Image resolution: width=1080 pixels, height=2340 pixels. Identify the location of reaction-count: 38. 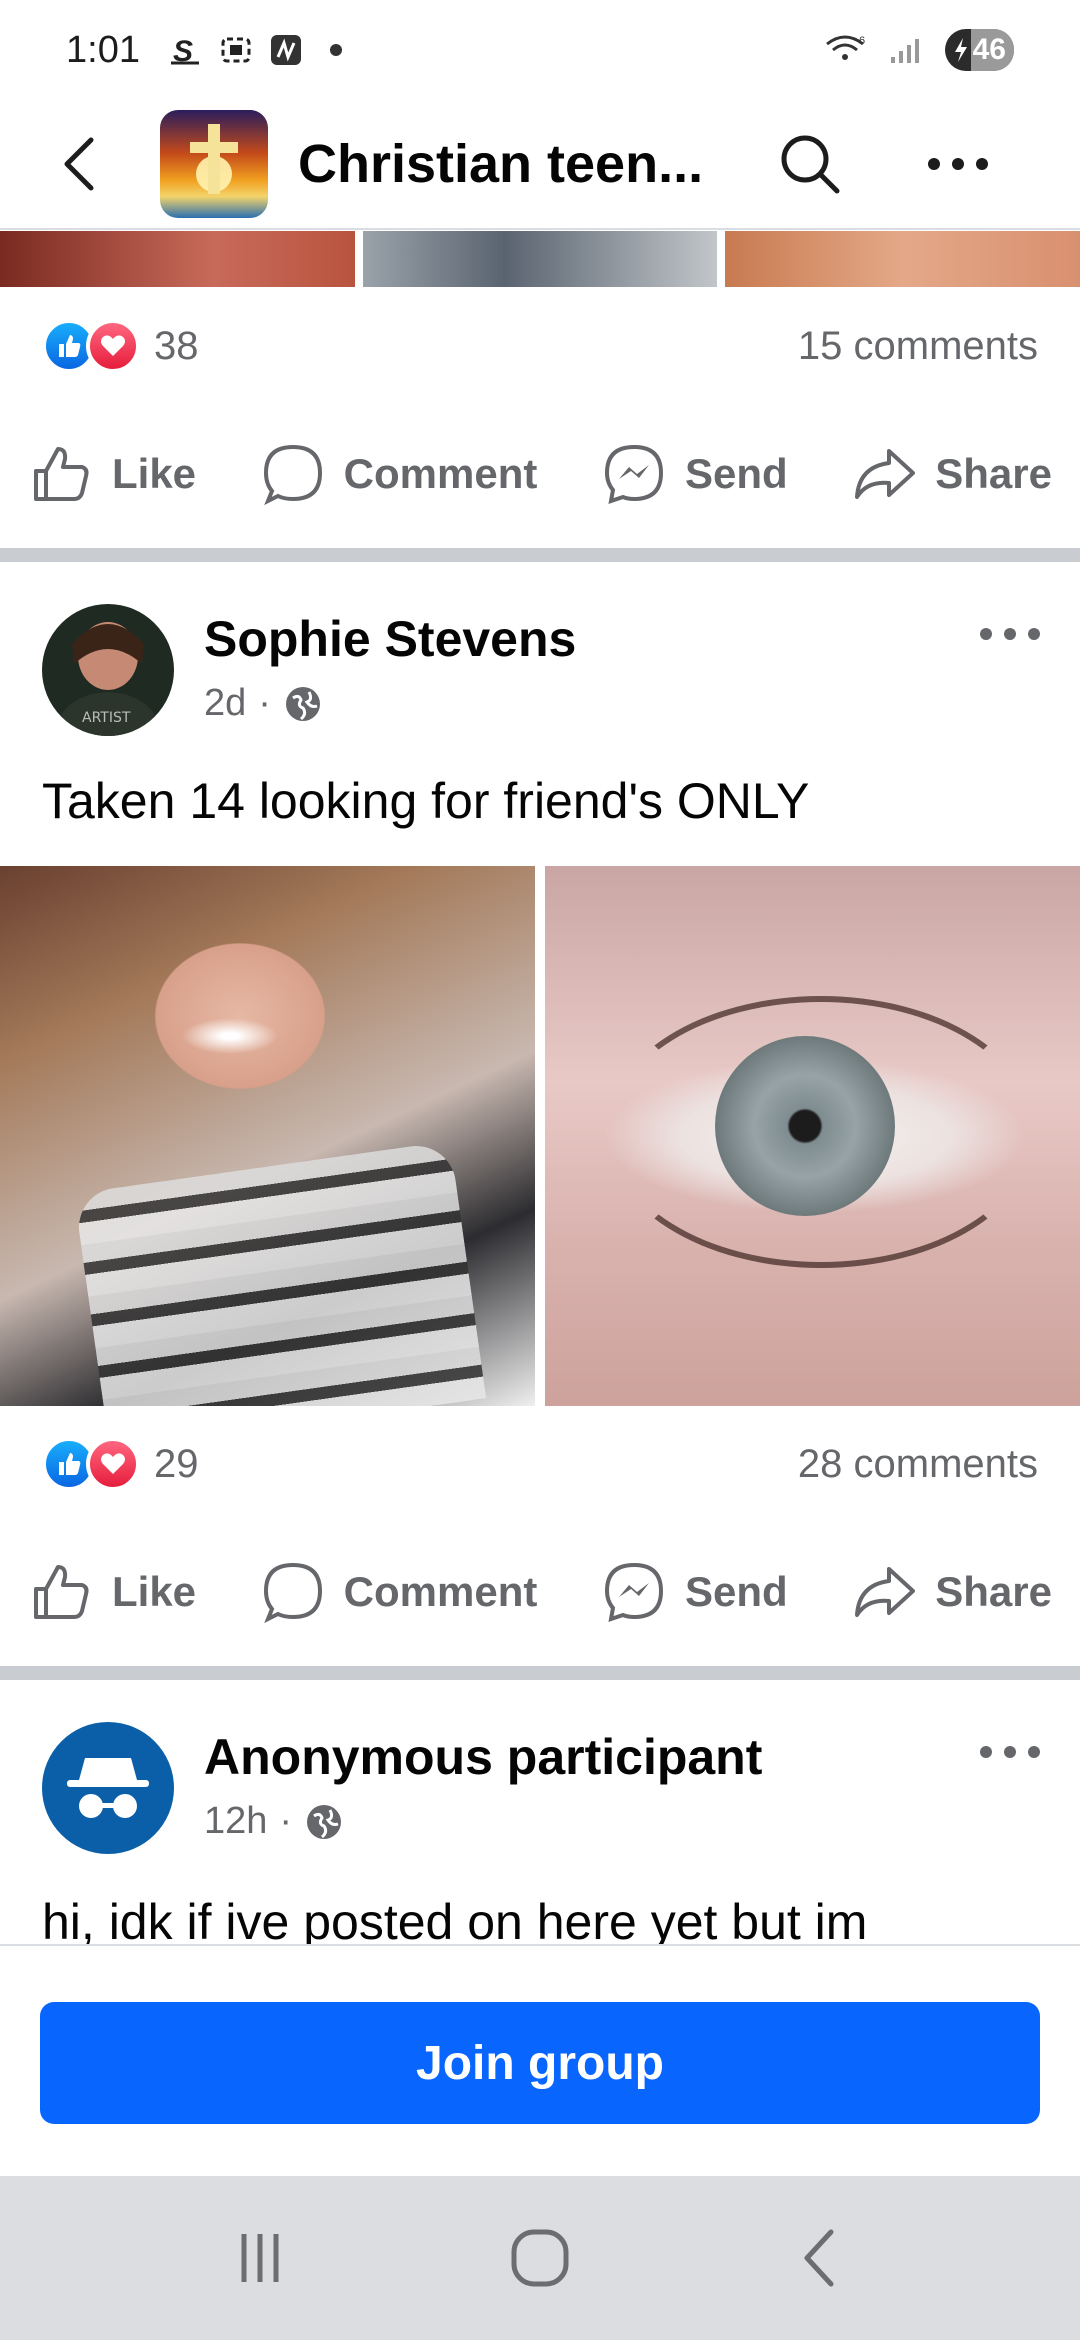
(176, 345).